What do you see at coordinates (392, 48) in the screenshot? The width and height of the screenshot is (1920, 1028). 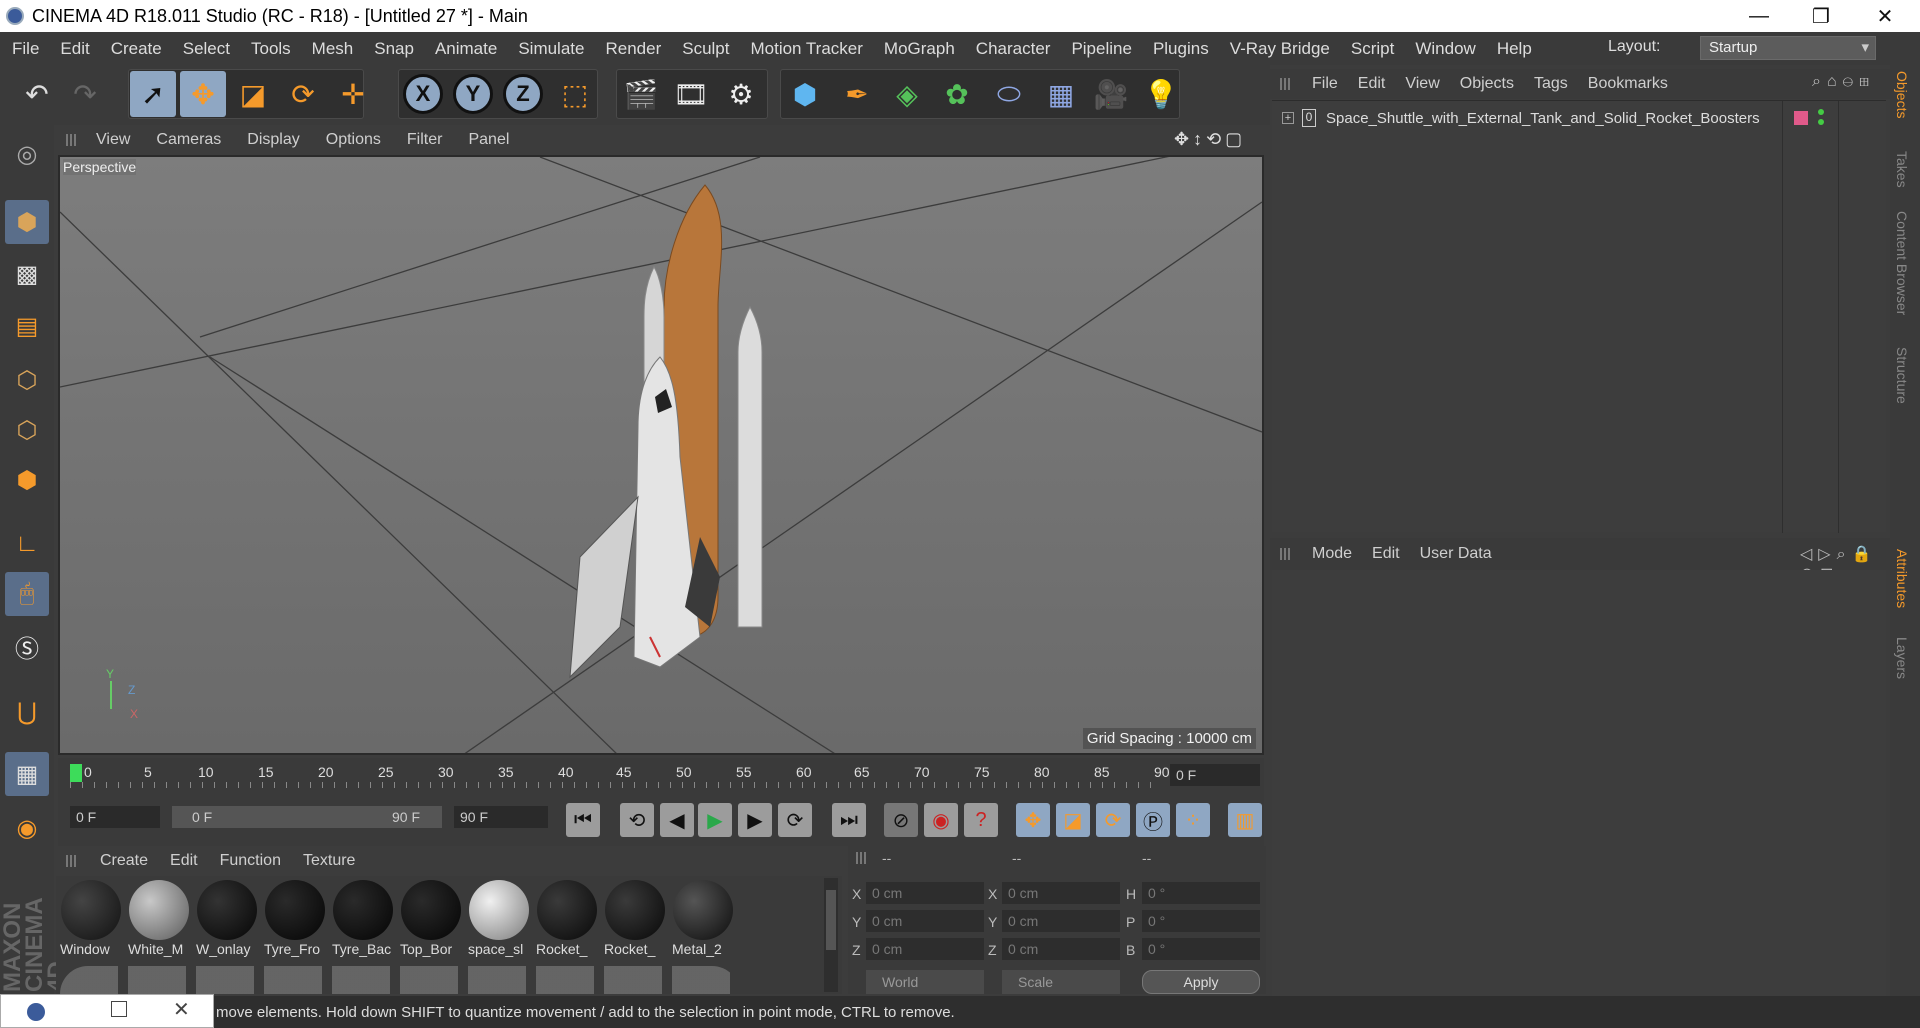 I see `menu-snap: Snap` at bounding box center [392, 48].